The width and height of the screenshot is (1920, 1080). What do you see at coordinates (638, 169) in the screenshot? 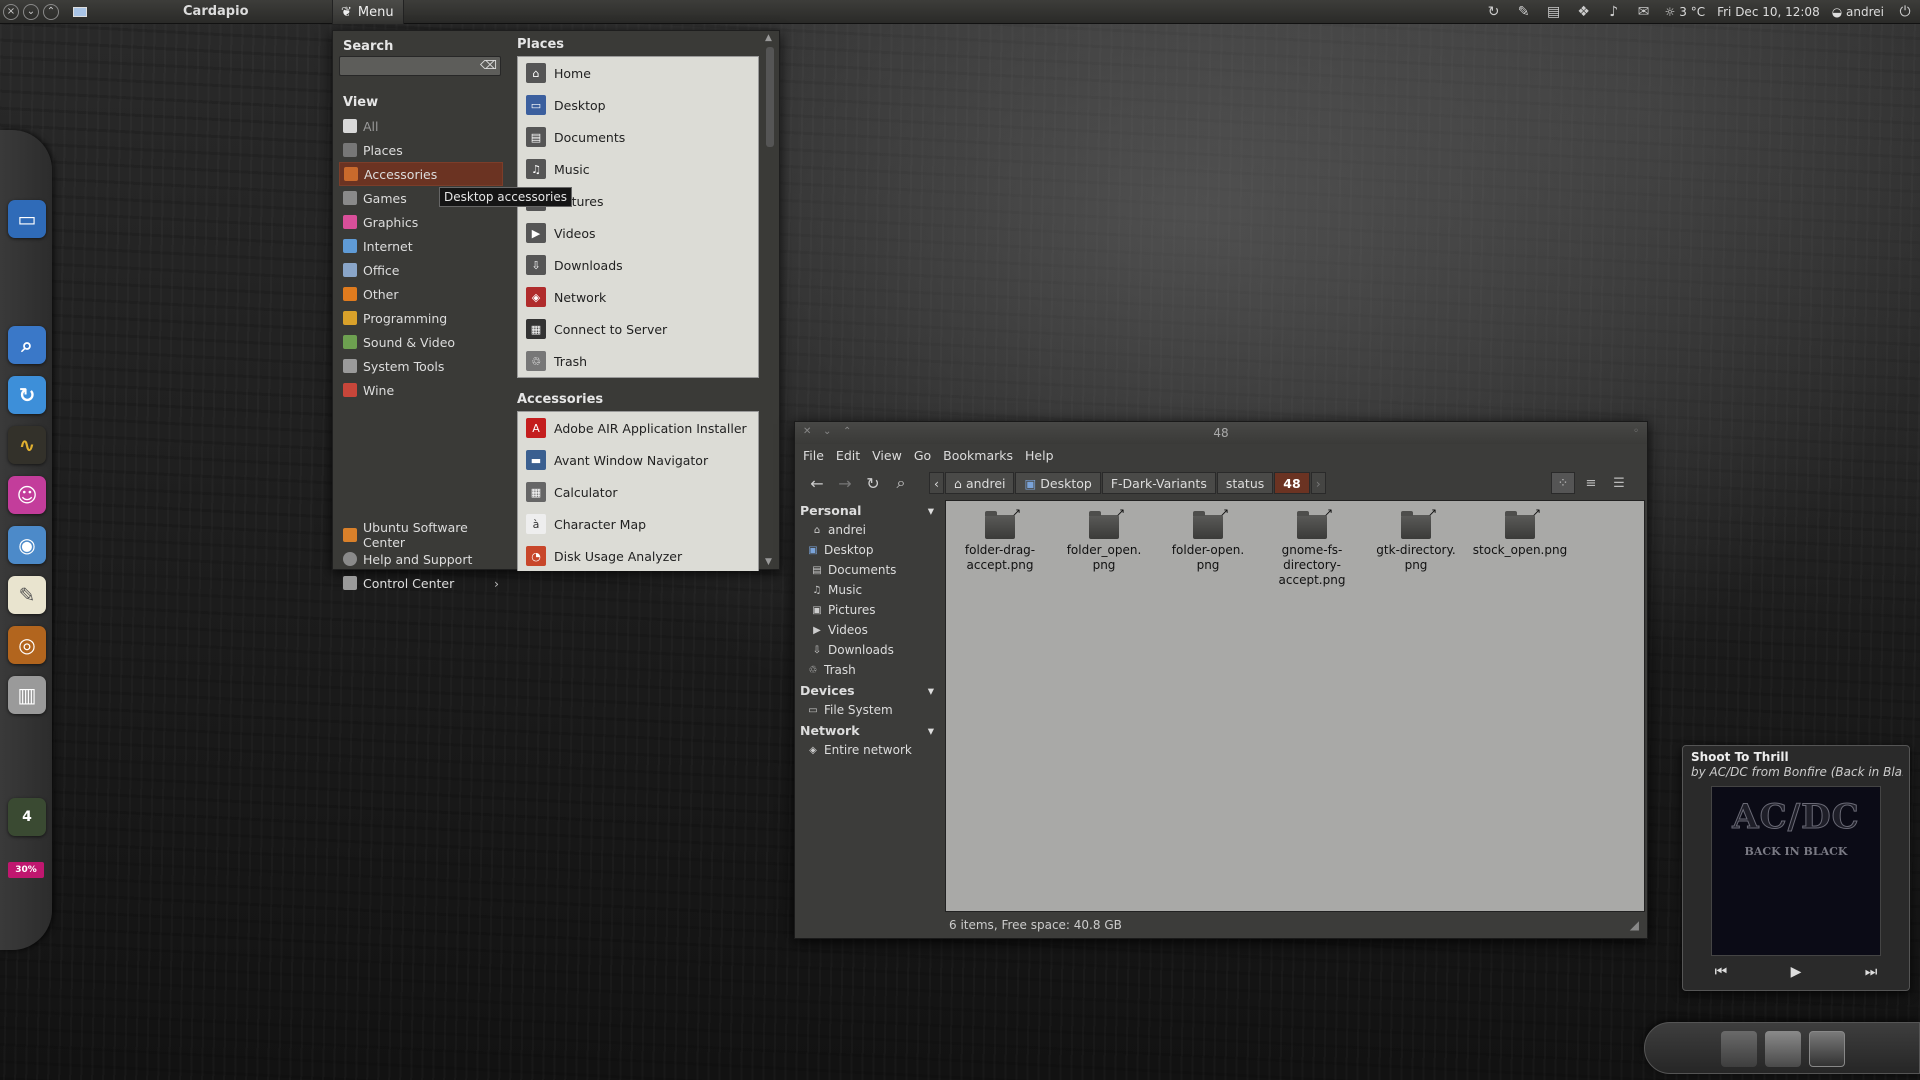
I see `place-item: ♫ Music` at bounding box center [638, 169].